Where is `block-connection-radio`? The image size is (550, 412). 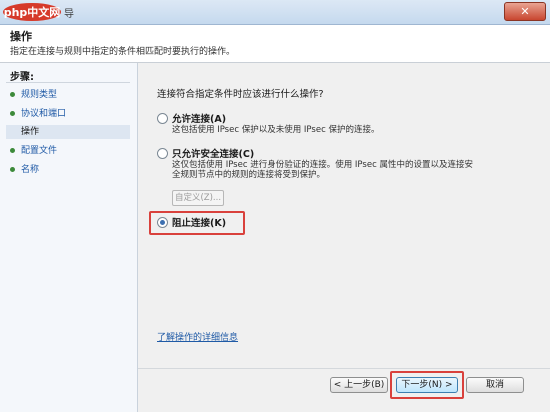 block-connection-radio is located at coordinates (162, 222).